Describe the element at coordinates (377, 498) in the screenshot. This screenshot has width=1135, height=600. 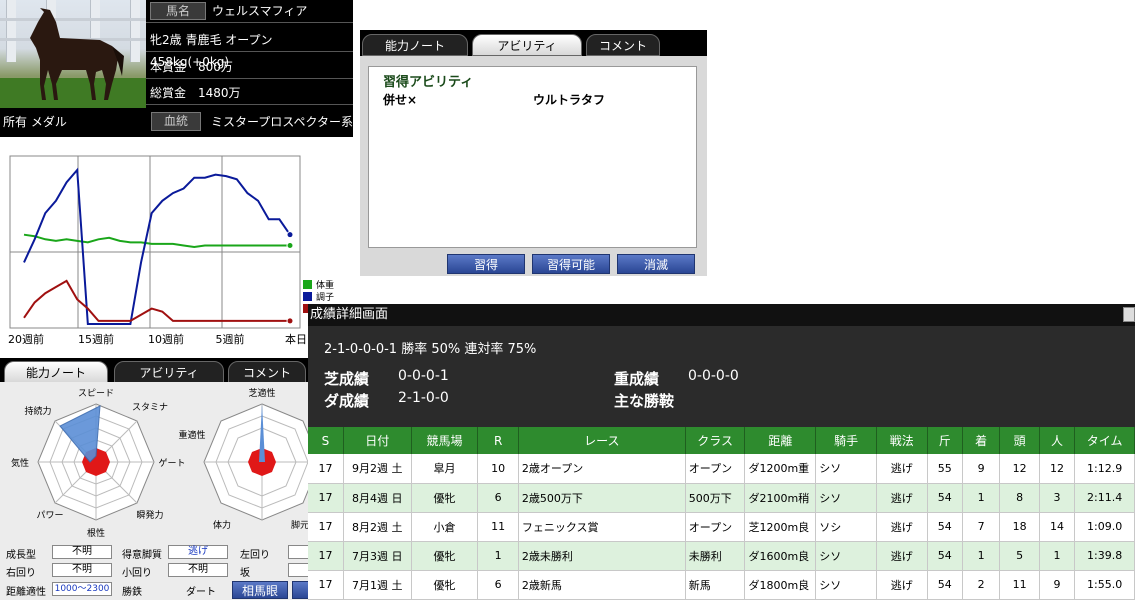
I see `table-cell: 8月4週 日` at that location.